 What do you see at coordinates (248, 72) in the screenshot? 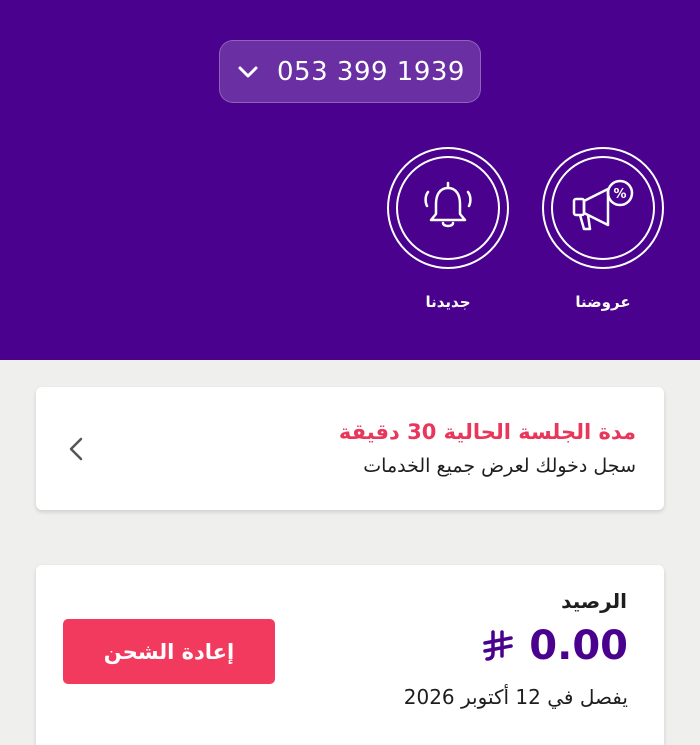
I see `chevron-down-icon` at bounding box center [248, 72].